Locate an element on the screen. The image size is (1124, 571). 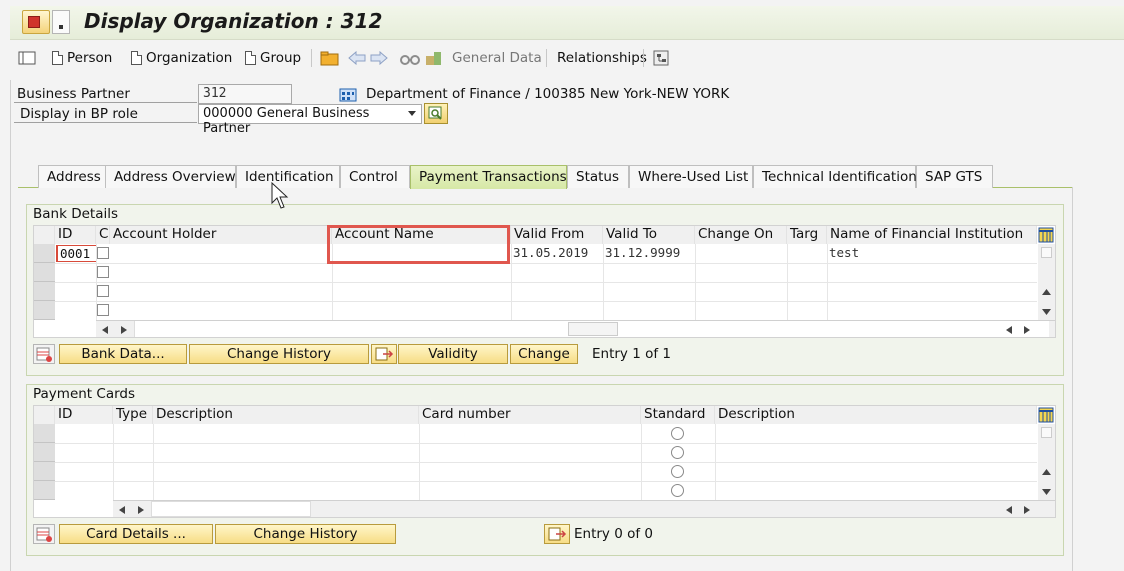
frame-border is located at coordinates (10, 325).